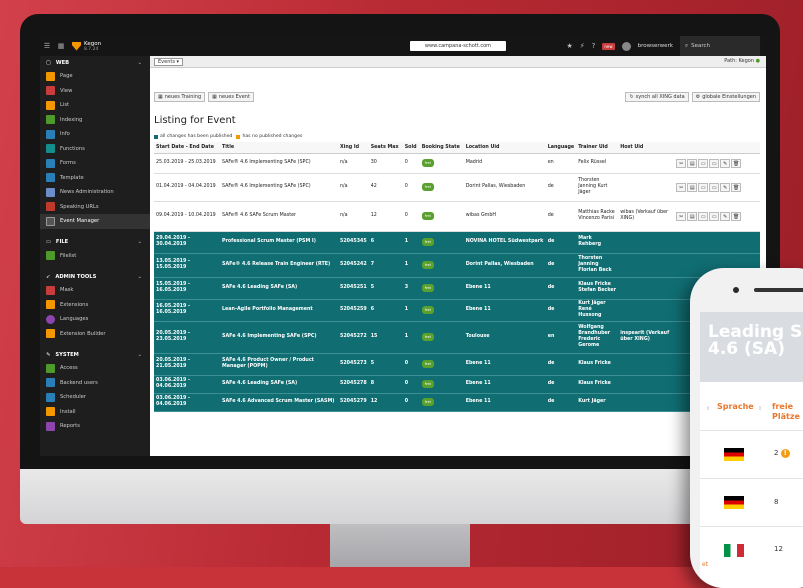 The height and width of the screenshot is (588, 803). Describe the element at coordinates (86, 46) in the screenshot. I see `brand: Kegon 8.7.24` at that location.